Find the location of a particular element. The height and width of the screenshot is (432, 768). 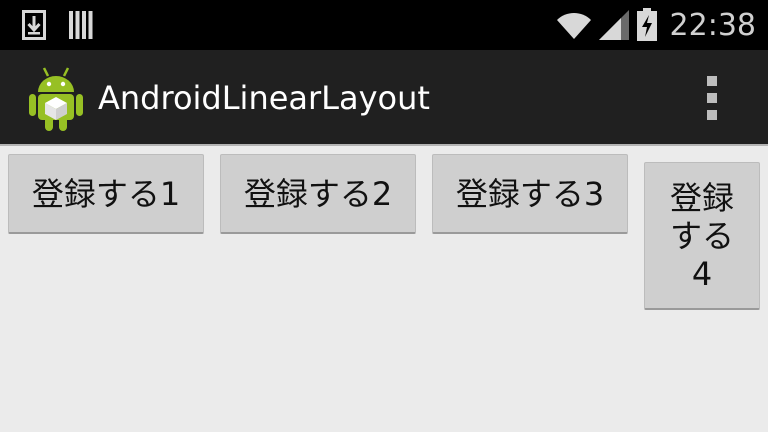

download-icon is located at coordinates (34, 25).